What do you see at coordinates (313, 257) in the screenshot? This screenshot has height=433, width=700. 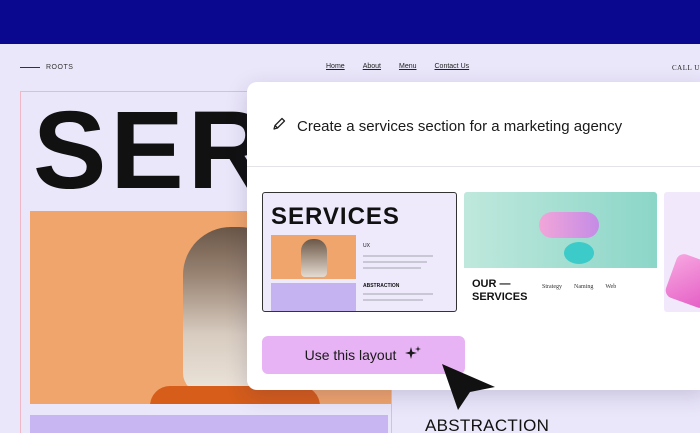 I see `thumb-photo` at bounding box center [313, 257].